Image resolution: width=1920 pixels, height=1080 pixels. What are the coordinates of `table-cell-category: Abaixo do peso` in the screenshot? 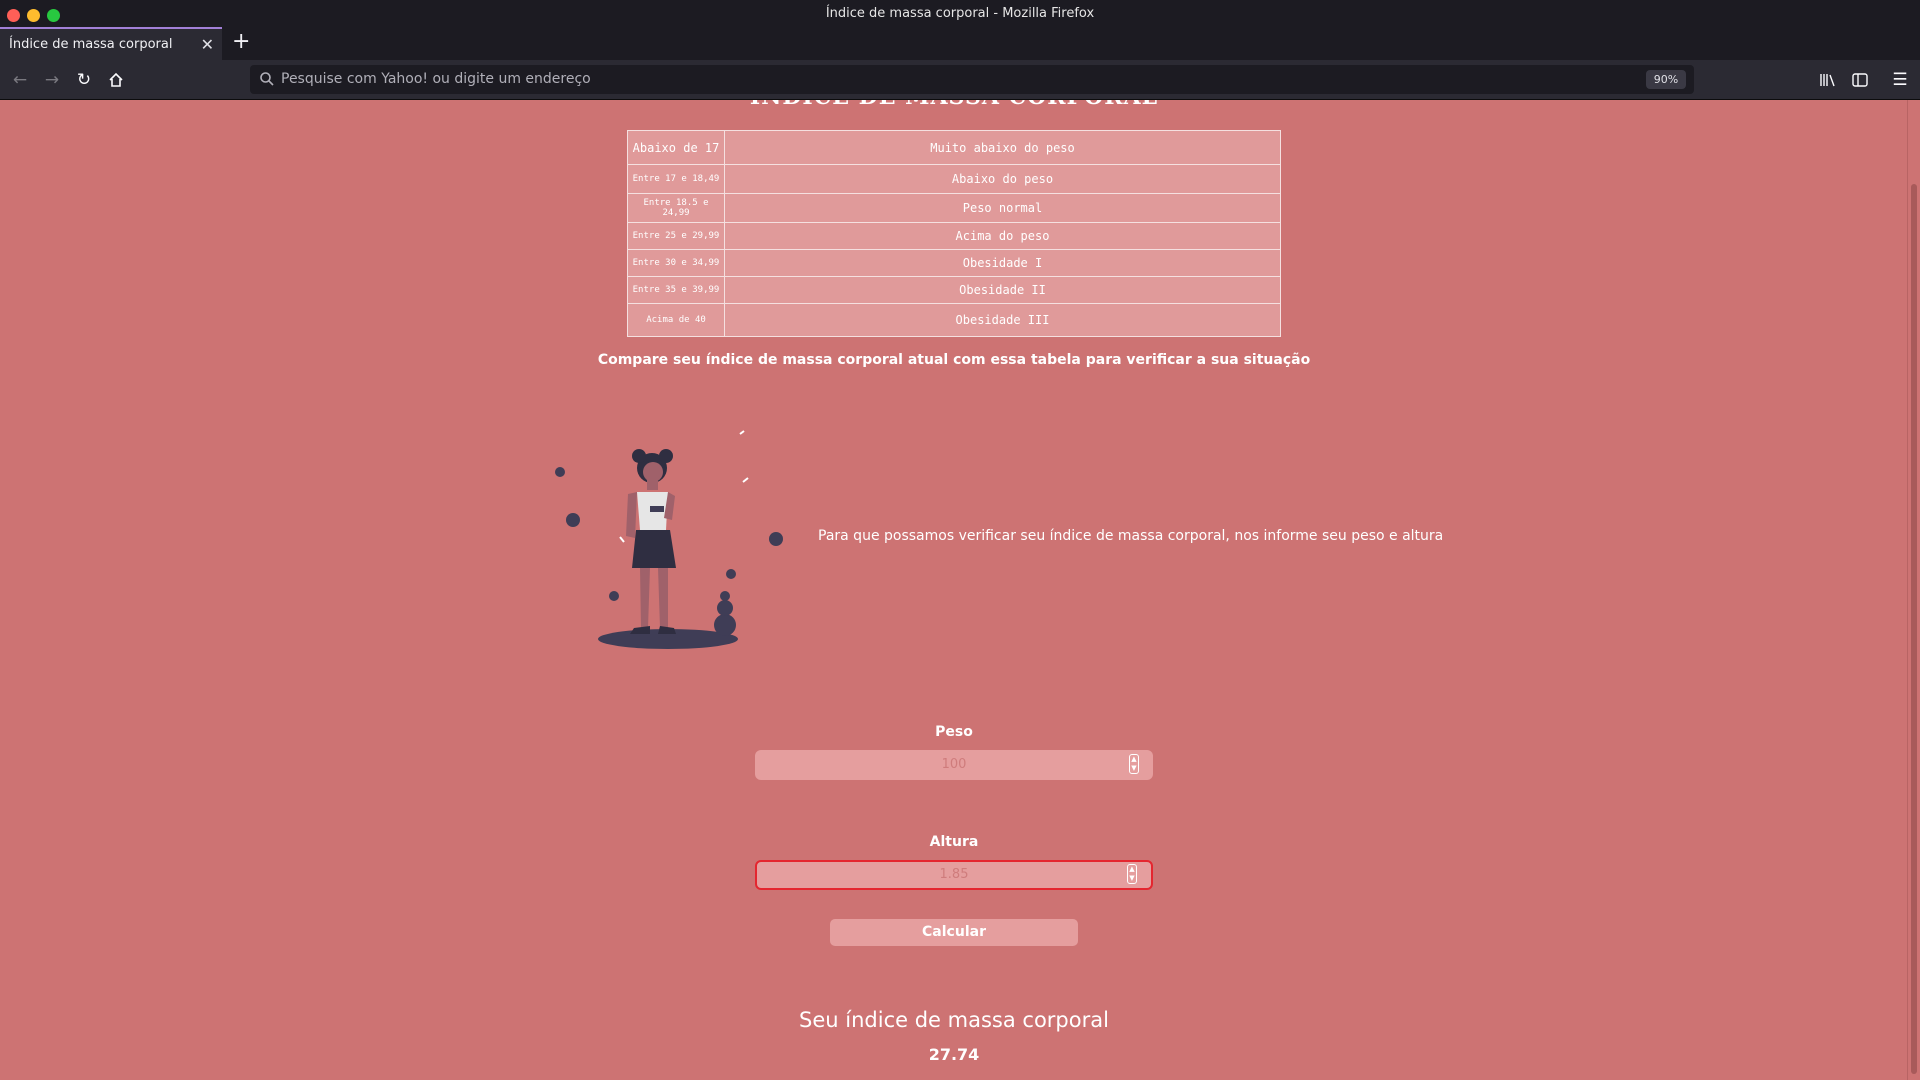 It's located at (1002, 179).